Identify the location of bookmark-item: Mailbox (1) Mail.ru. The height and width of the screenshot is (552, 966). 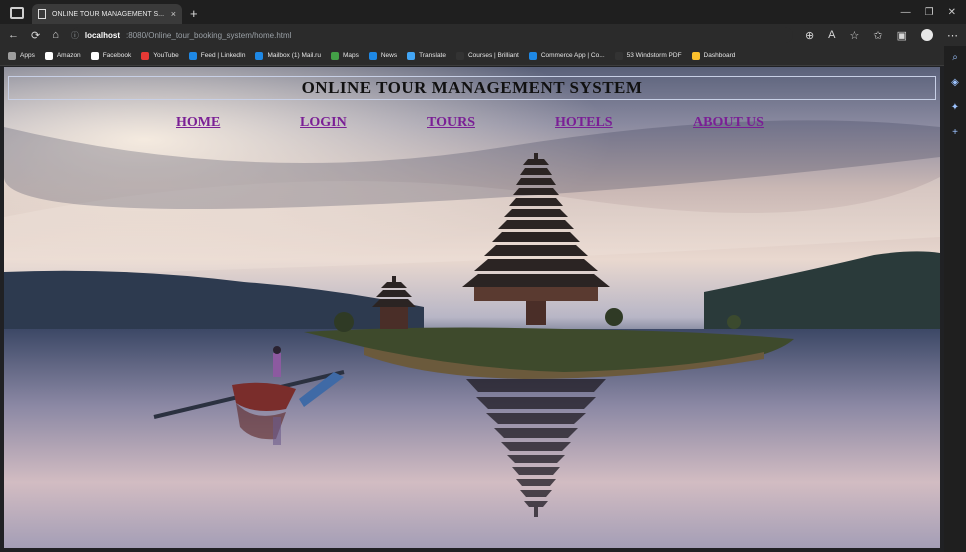
(288, 55).